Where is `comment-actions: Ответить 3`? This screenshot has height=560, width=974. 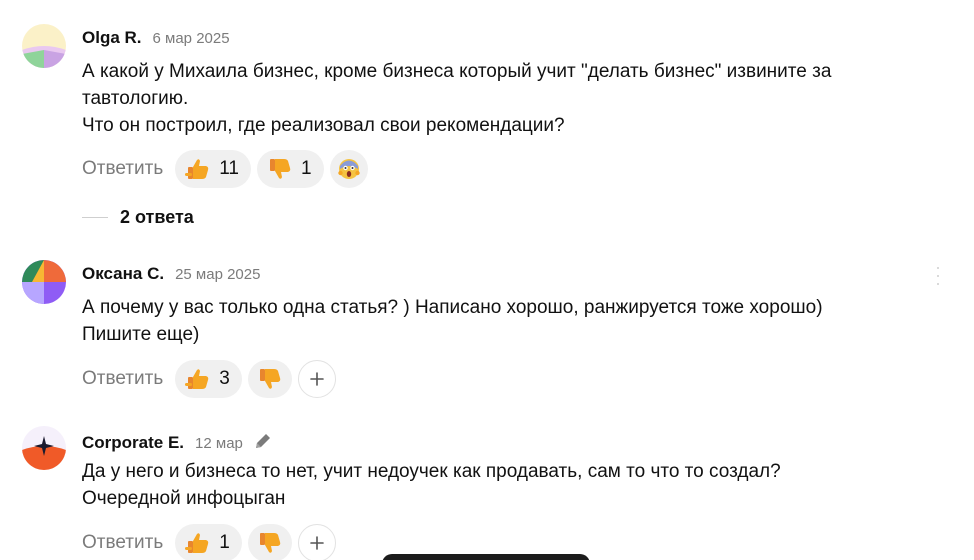
comment-actions: Ответить 3 is located at coordinates (209, 379).